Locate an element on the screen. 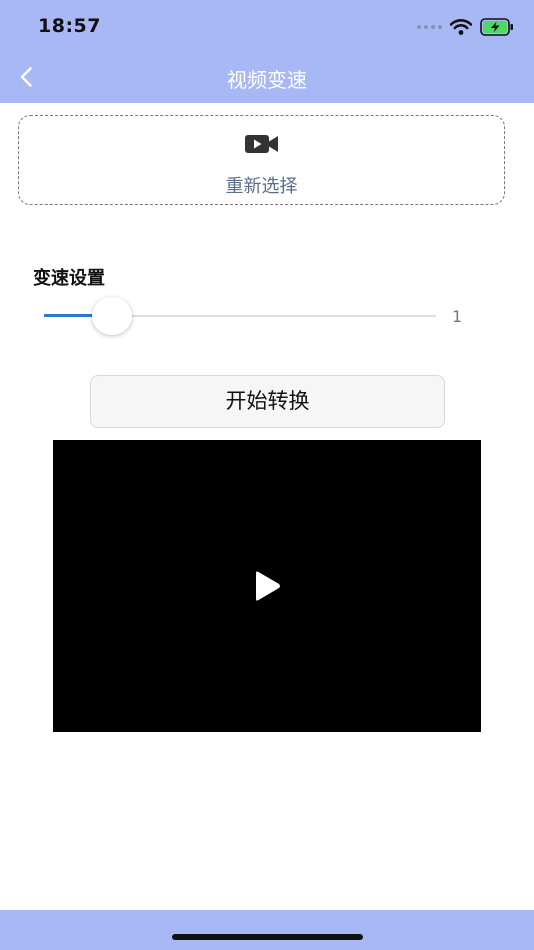  header: 18:57 视频变速 is located at coordinates (267, 51).